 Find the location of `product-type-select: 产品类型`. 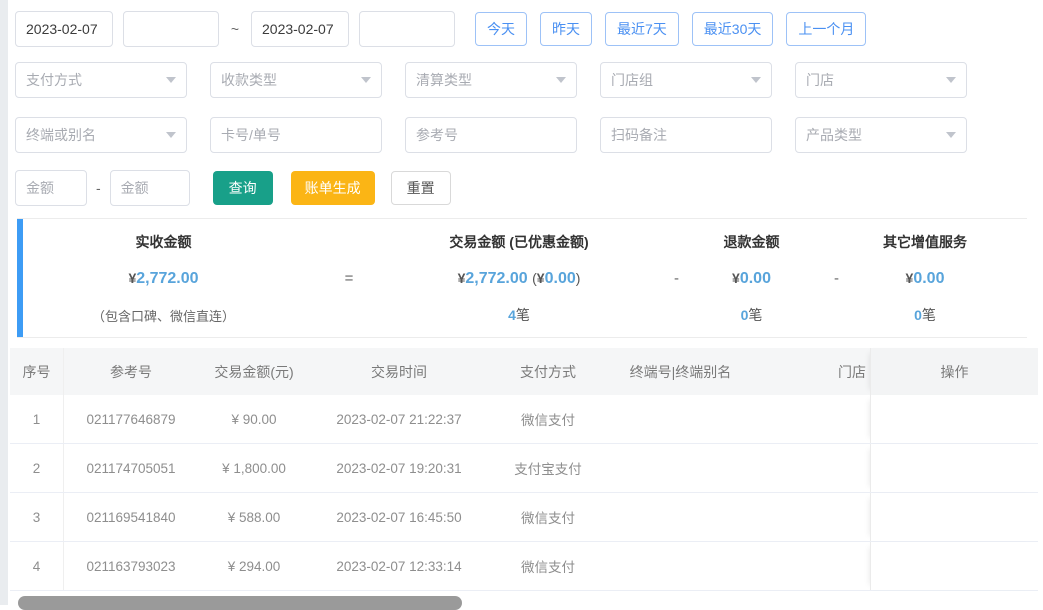

product-type-select: 产品类型 is located at coordinates (881, 135).